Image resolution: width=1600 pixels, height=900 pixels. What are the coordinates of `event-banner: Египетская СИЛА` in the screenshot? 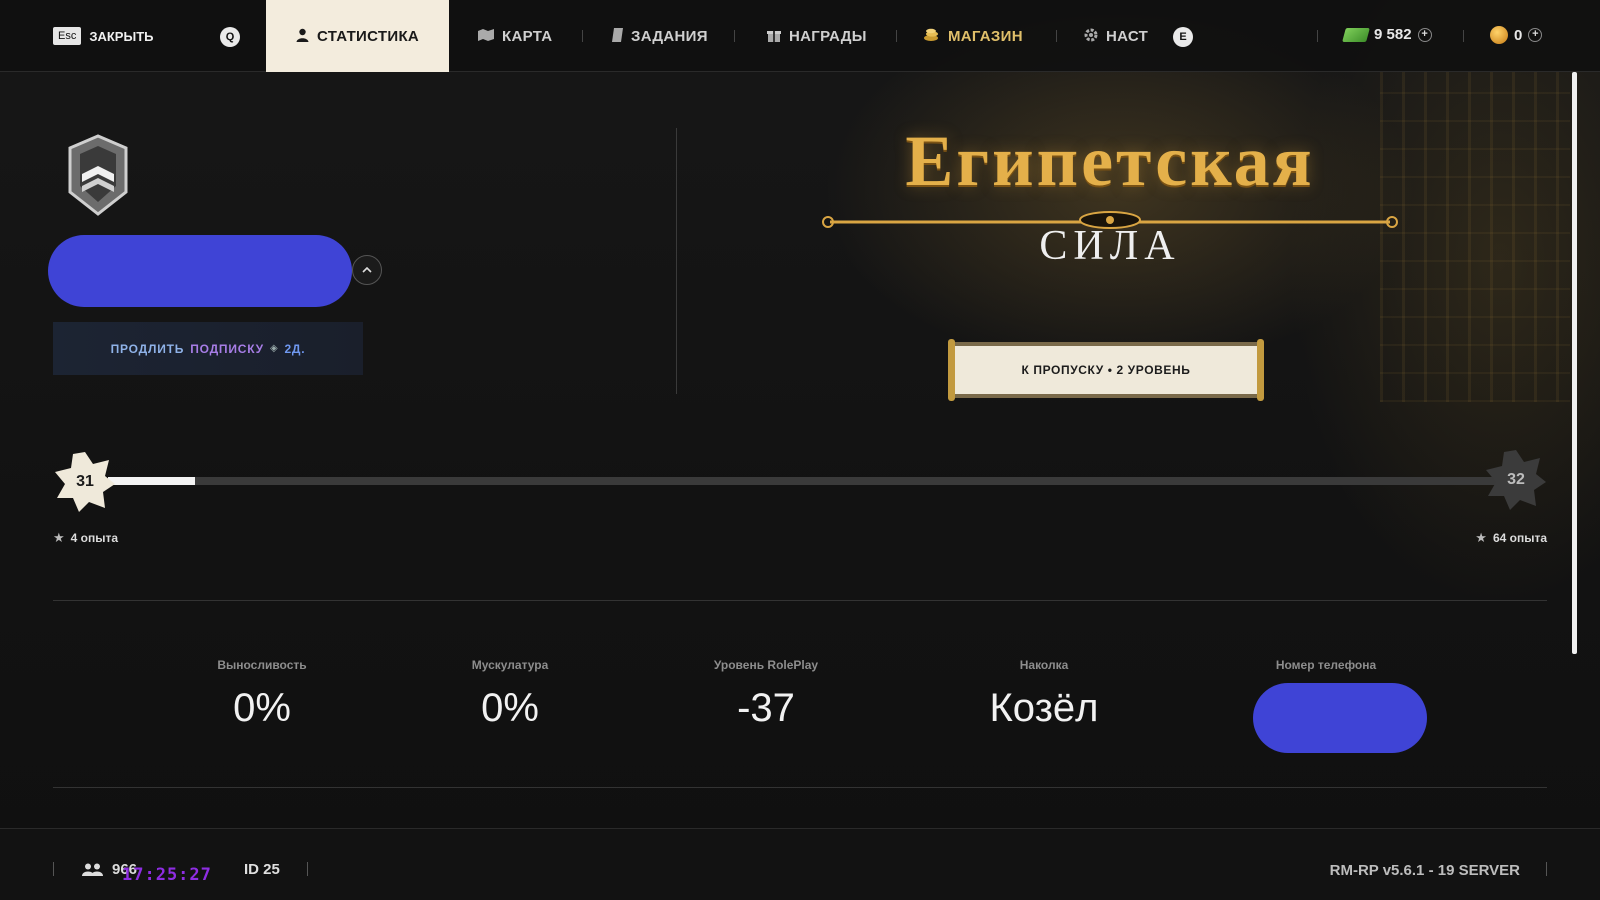 It's located at (1110, 195).